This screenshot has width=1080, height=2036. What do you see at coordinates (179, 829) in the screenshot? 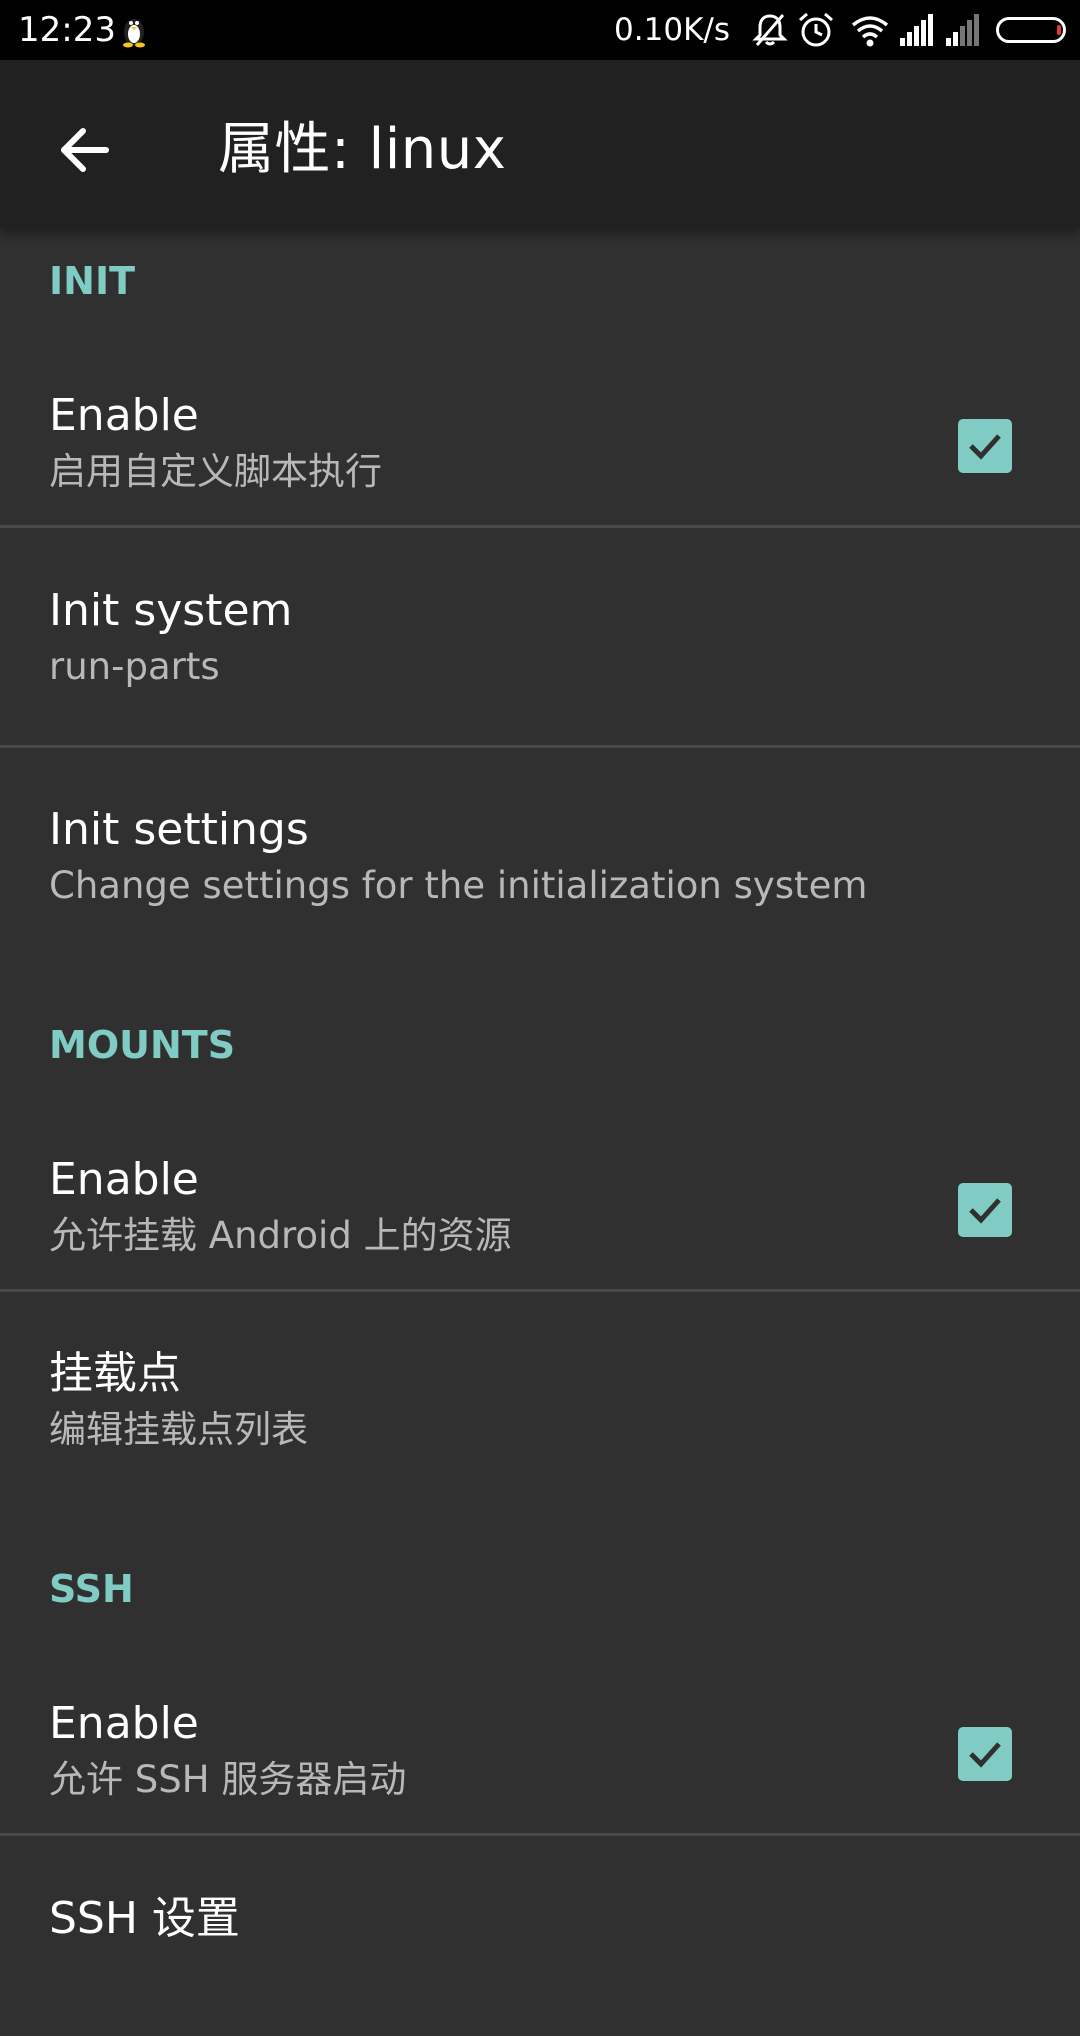
I see `pref-title: Init settings` at bounding box center [179, 829].